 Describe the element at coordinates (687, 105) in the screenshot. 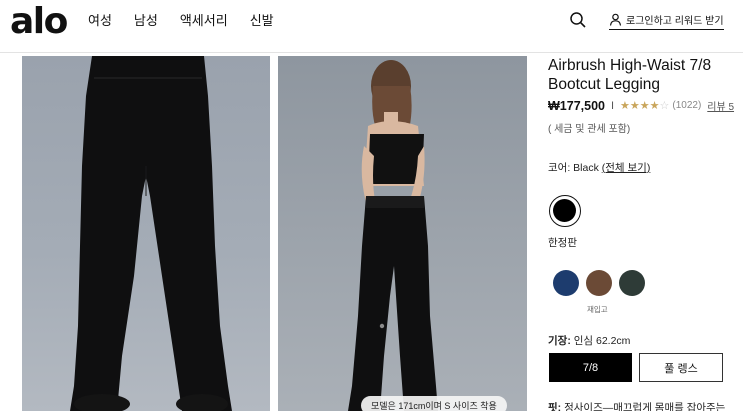

I see `review-count: (1022)` at that location.